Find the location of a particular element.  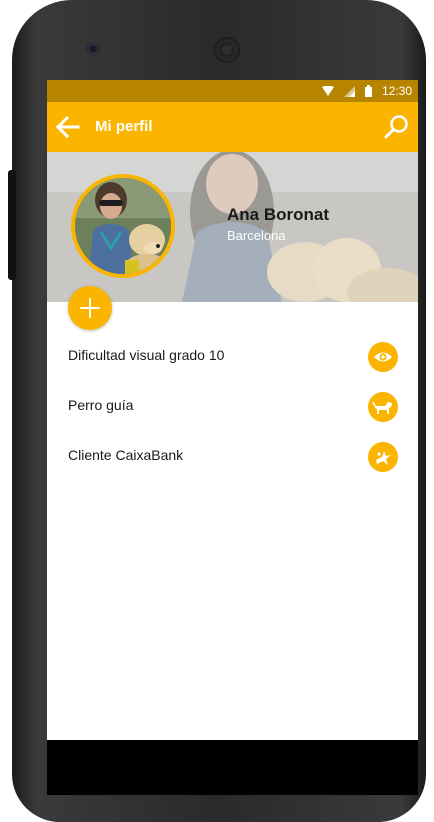

wifi-icon is located at coordinates (327, 91).